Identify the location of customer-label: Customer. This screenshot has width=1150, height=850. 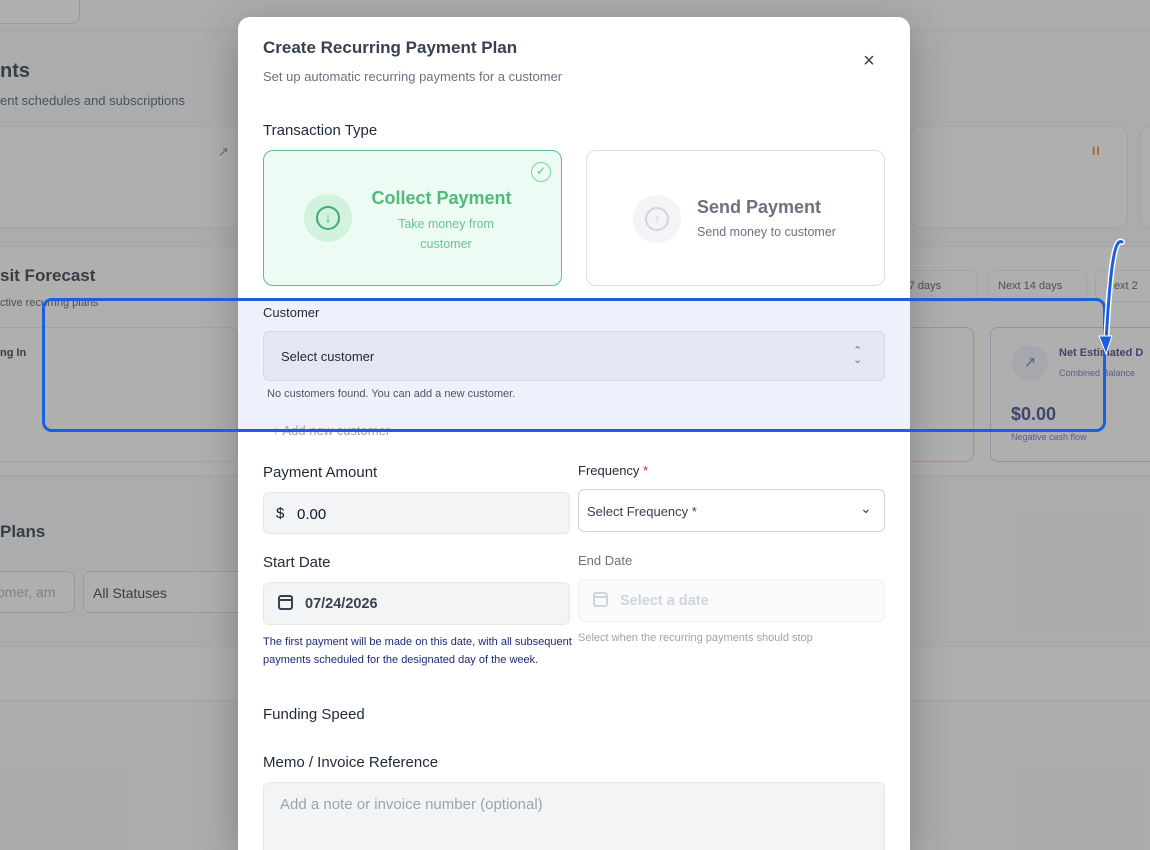
(291, 312).